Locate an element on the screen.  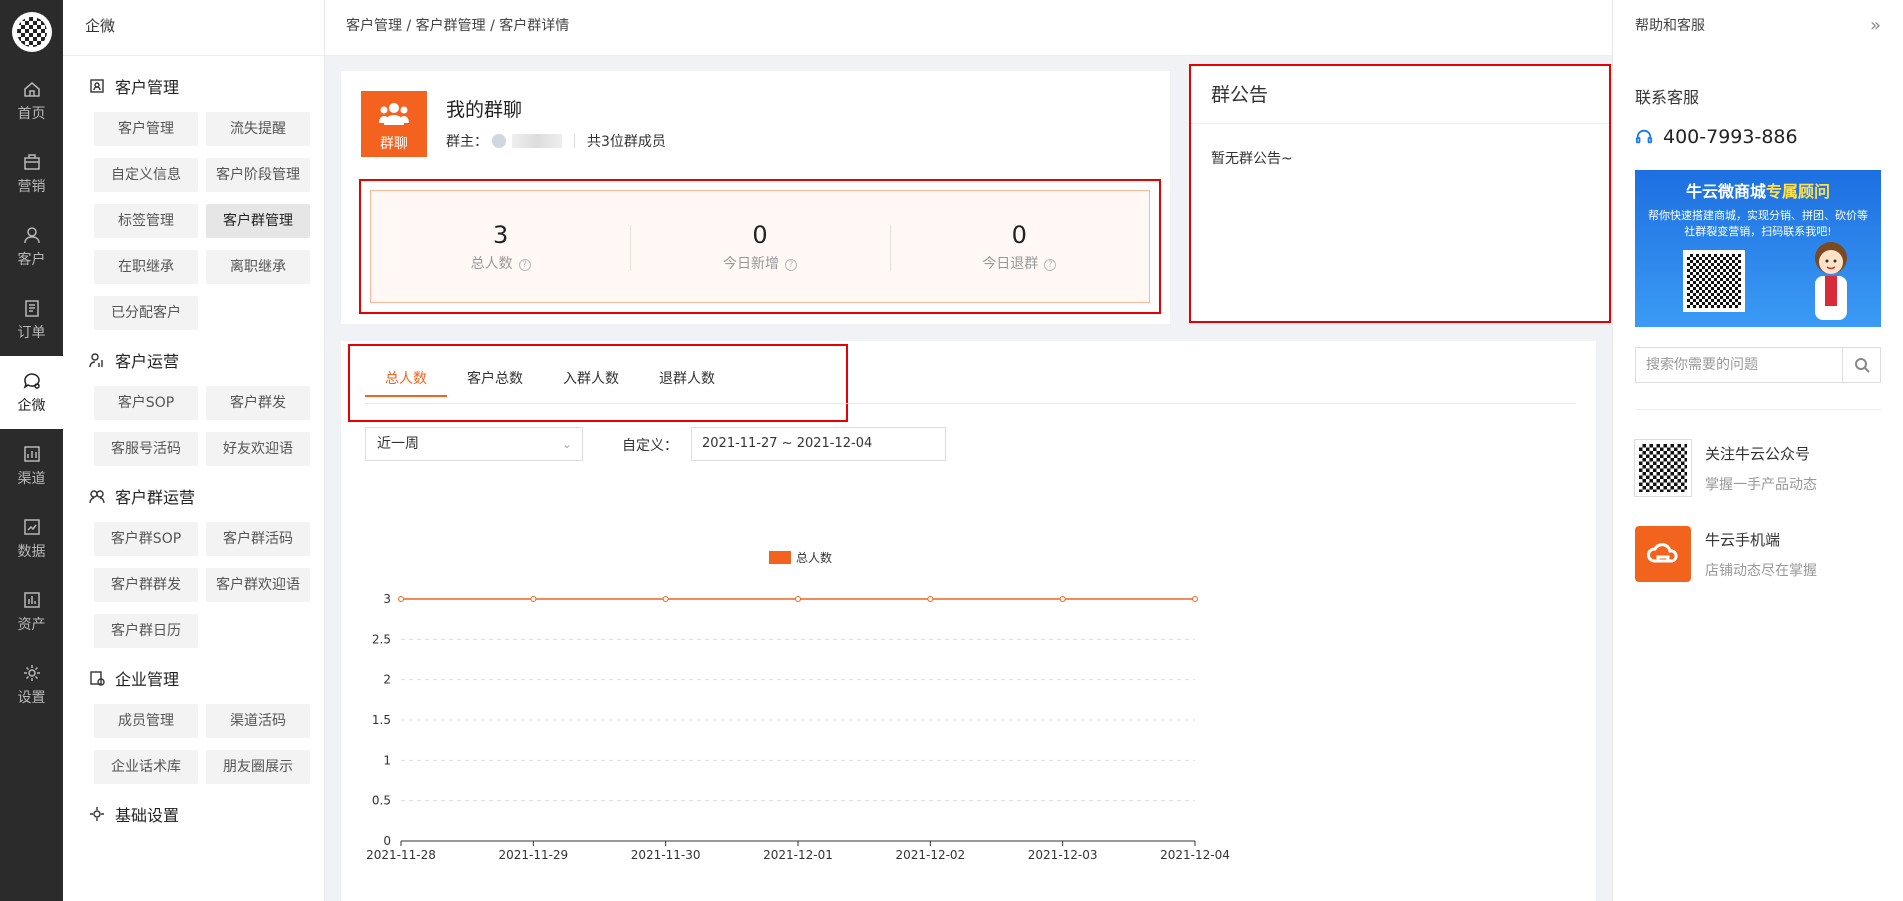
sidebar-item: 客户群管理 is located at coordinates (258, 221).